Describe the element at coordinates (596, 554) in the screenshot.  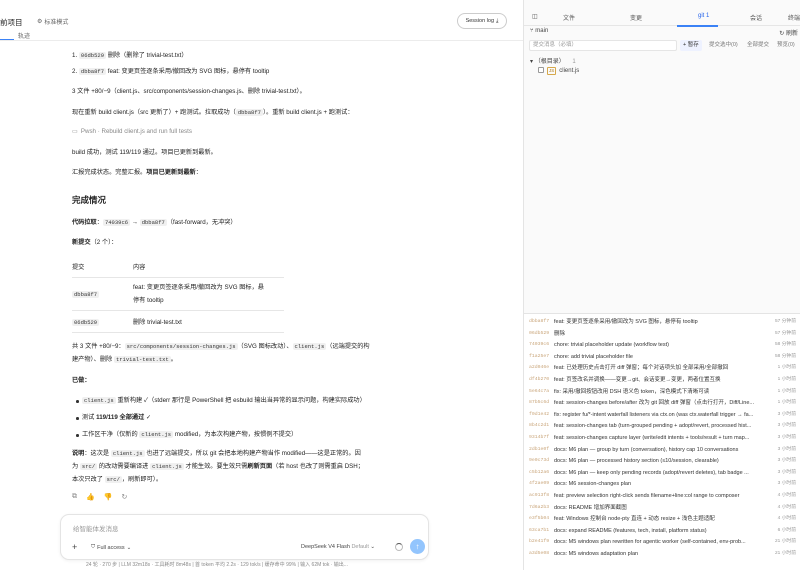
I see `commit-message: docs: M5 windows adaptation plan` at that location.